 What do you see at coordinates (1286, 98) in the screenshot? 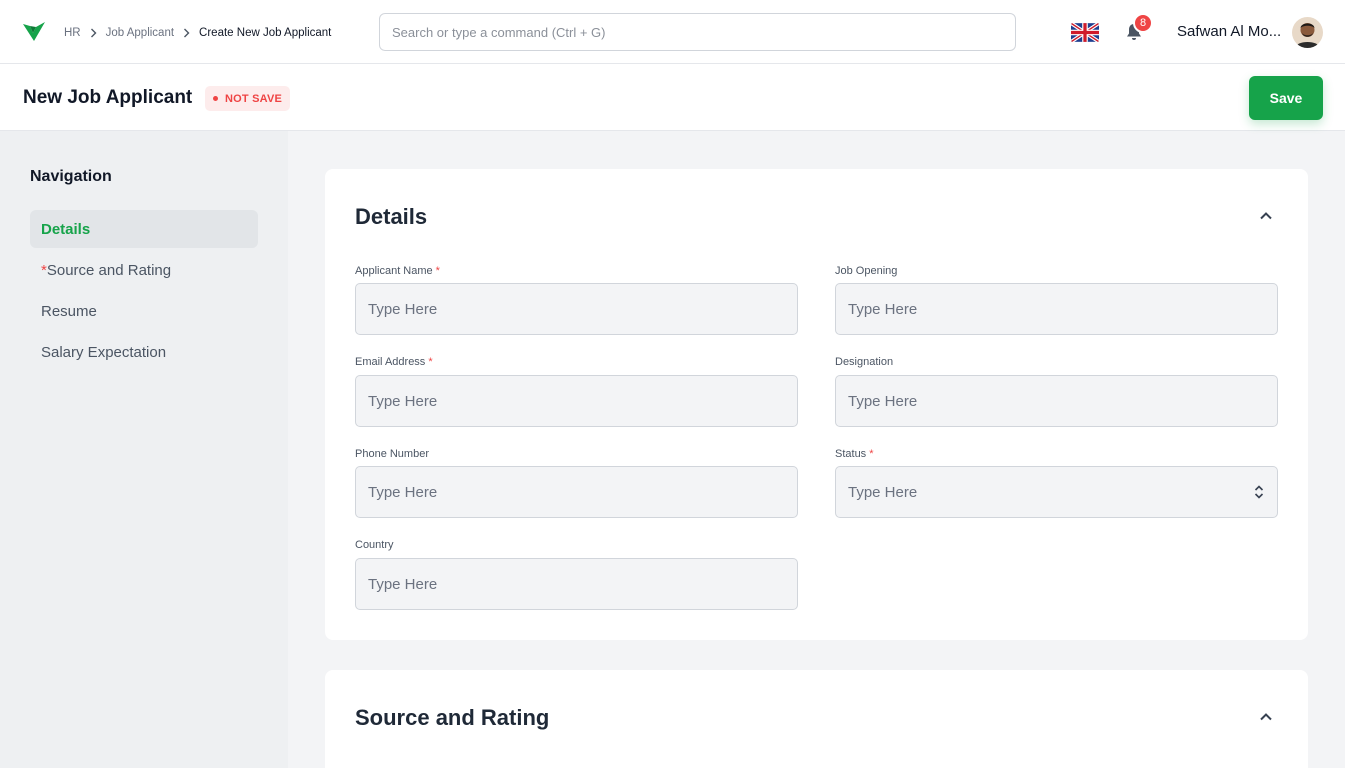
I see `save-button: Save` at bounding box center [1286, 98].